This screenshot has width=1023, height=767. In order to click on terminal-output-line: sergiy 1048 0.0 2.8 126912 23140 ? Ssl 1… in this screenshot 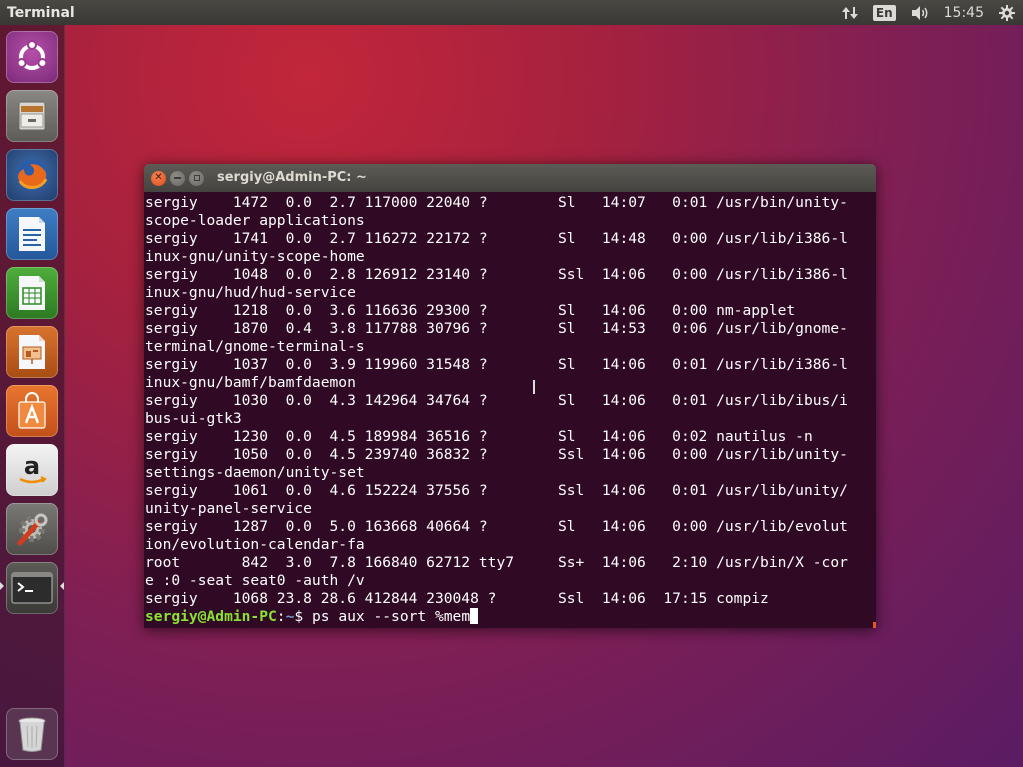, I will do `click(496, 274)`.